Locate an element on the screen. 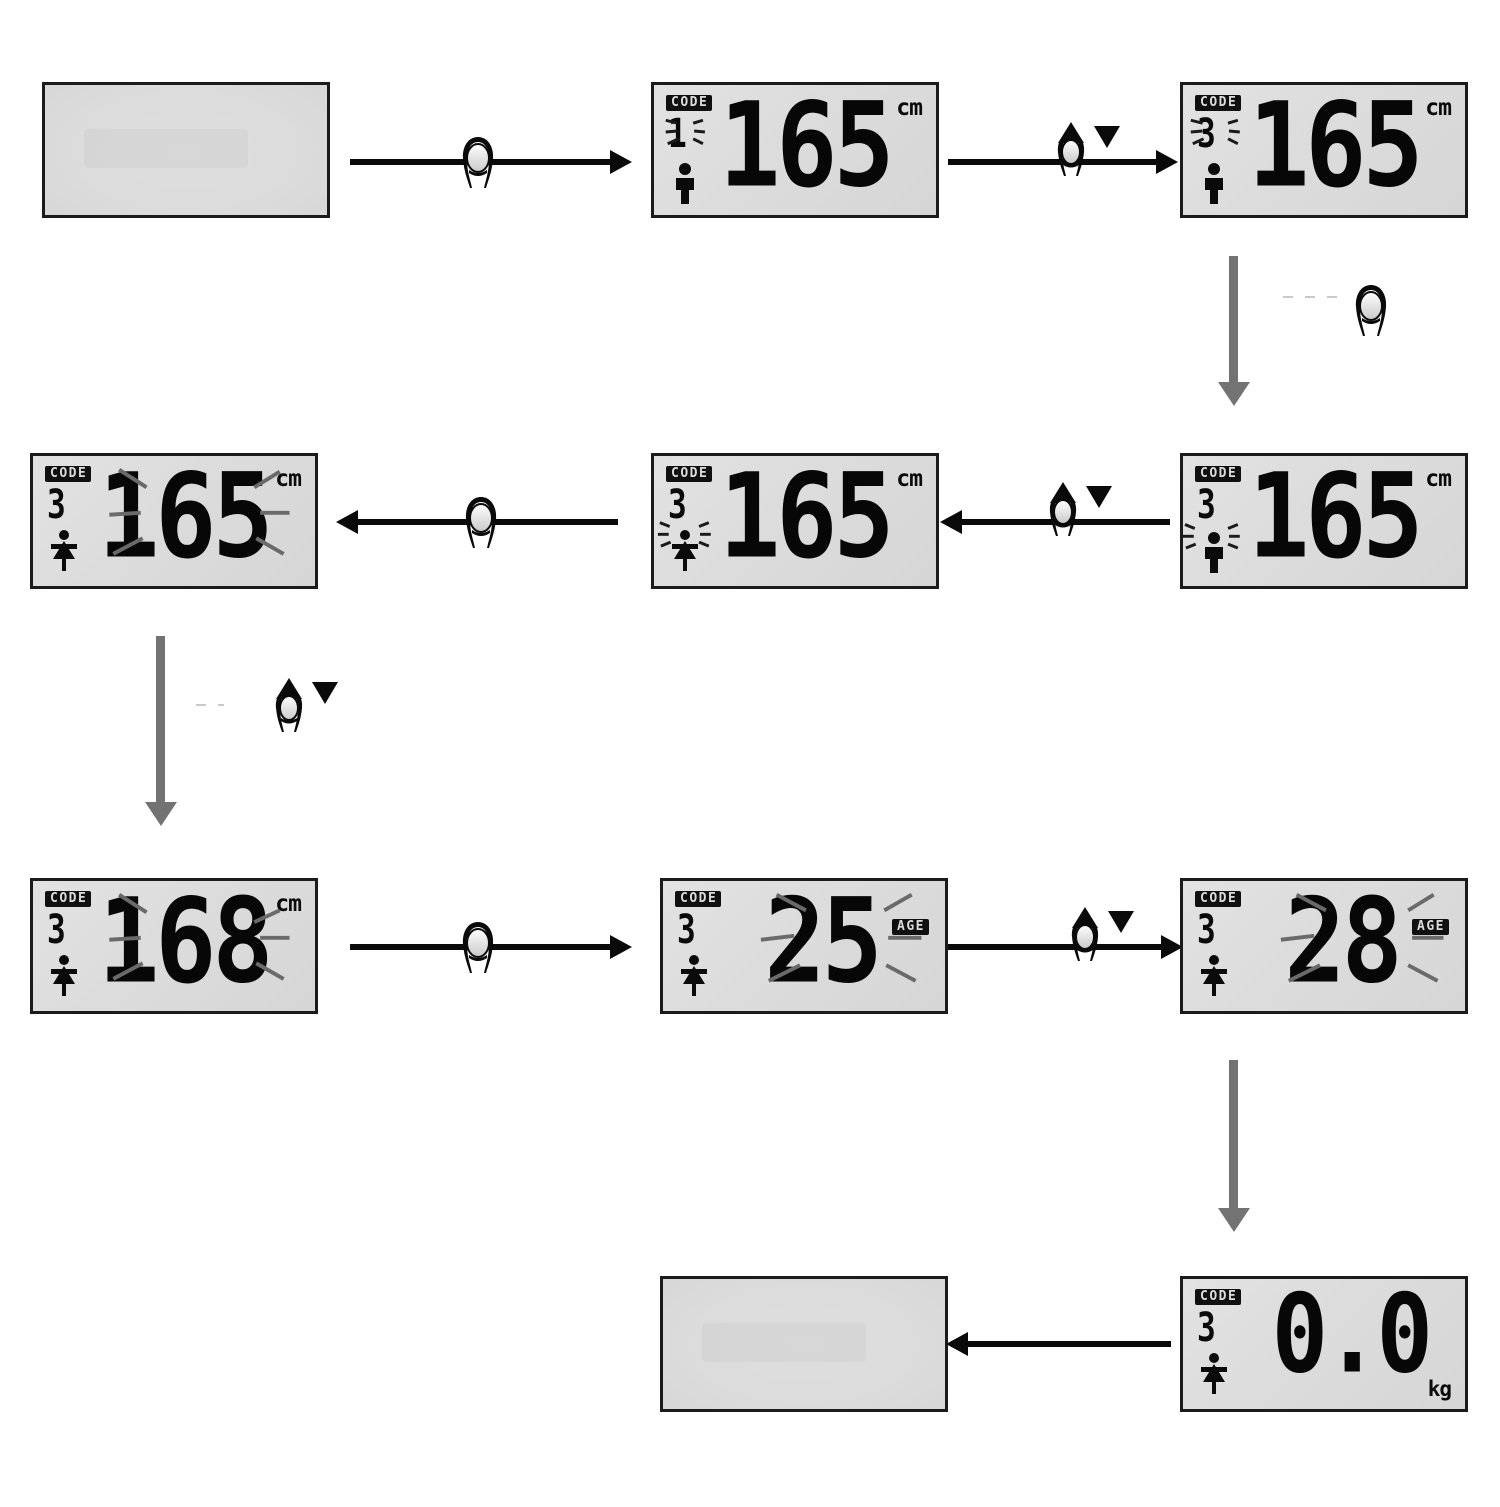 The image size is (1500, 1507). lcd-panel-height-168: CODE 3 168 cm is located at coordinates (174, 946).